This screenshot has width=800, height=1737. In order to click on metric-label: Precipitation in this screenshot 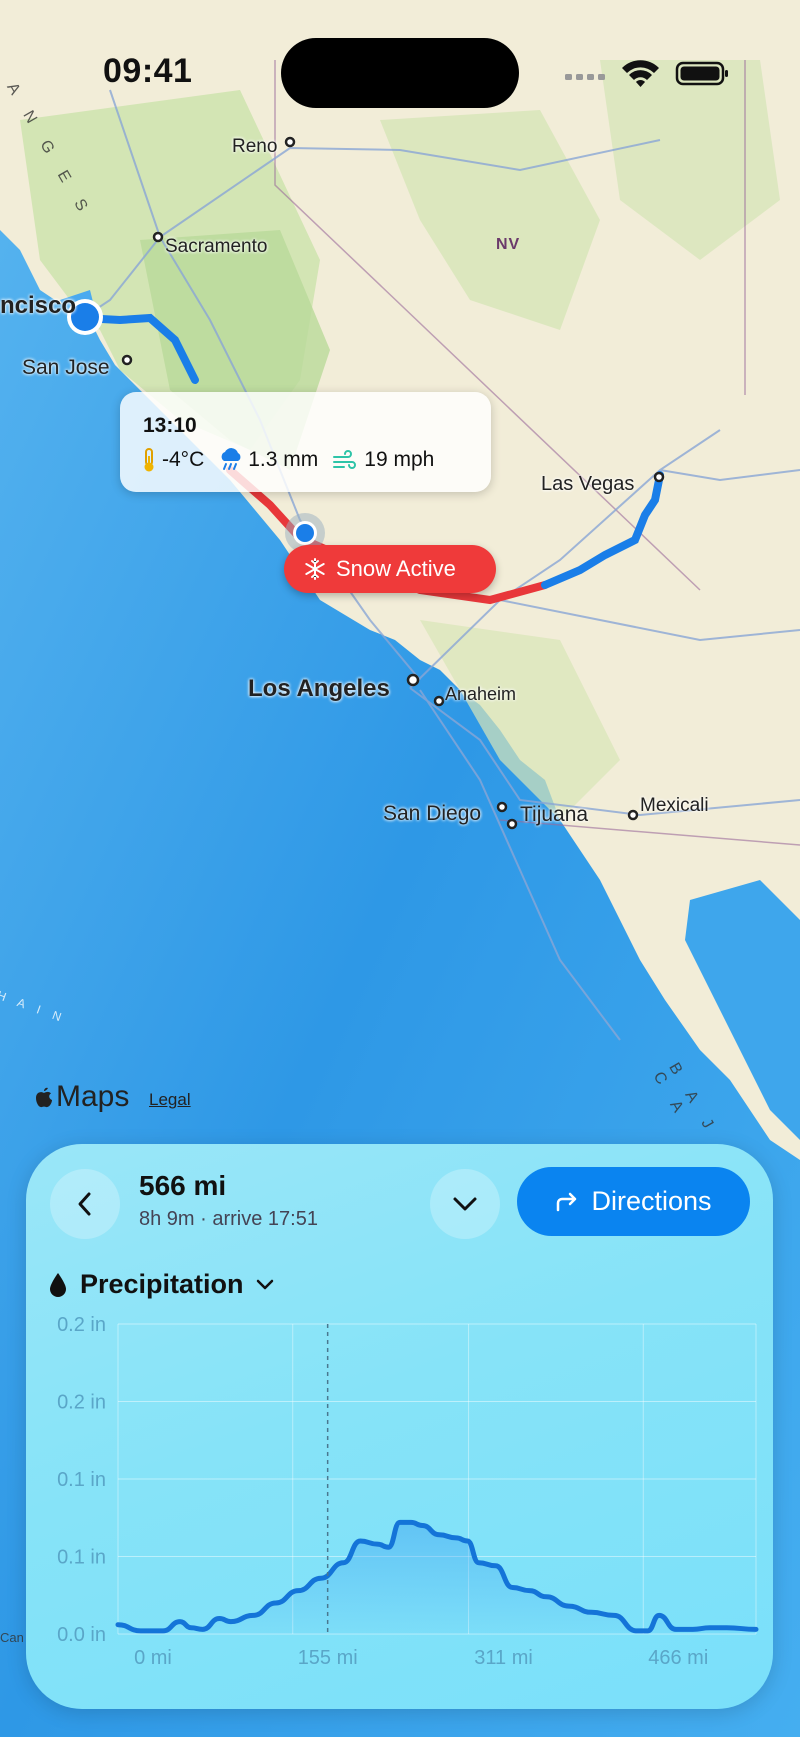, I will do `click(162, 1284)`.